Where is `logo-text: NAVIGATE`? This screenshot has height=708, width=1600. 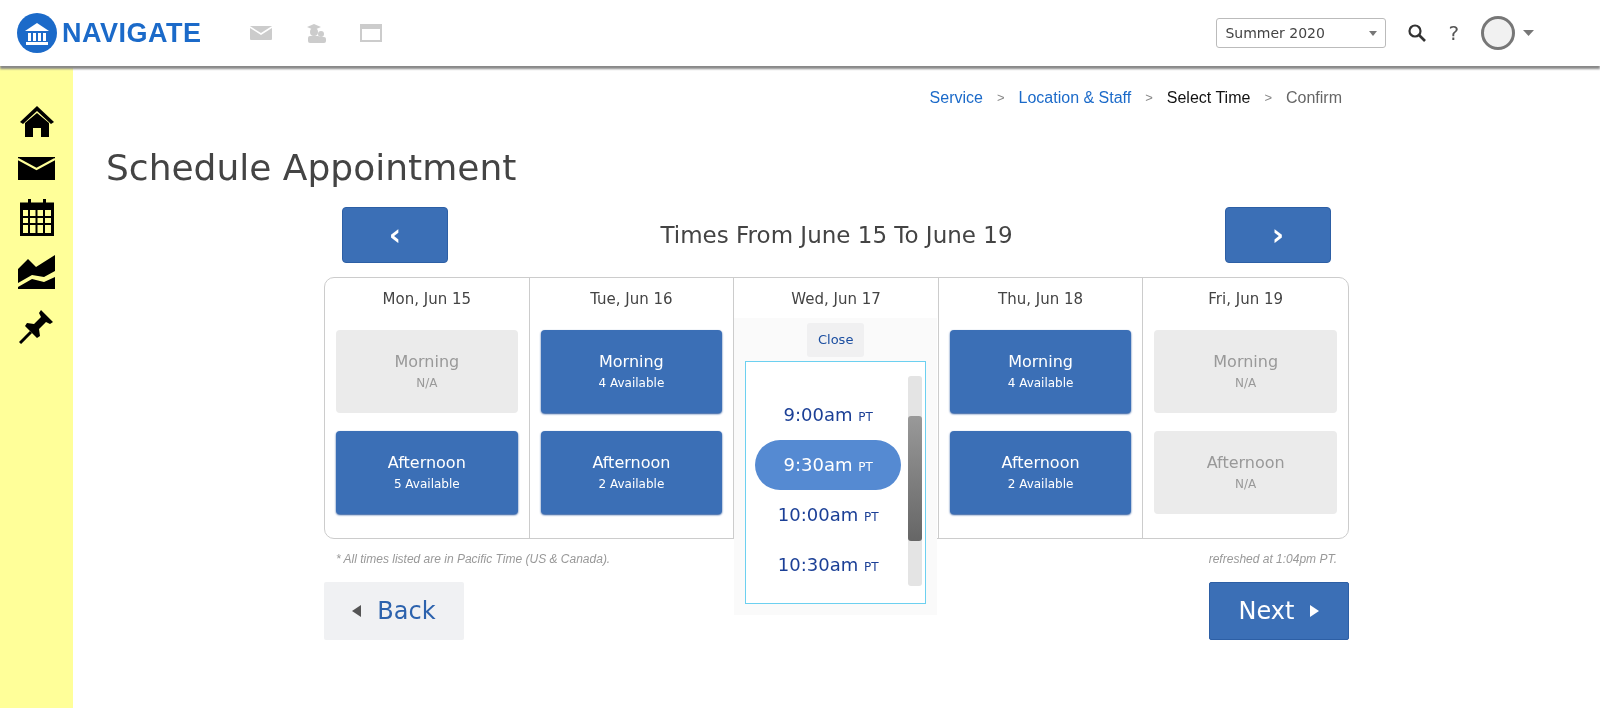
logo-text: NAVIGATE is located at coordinates (132, 33).